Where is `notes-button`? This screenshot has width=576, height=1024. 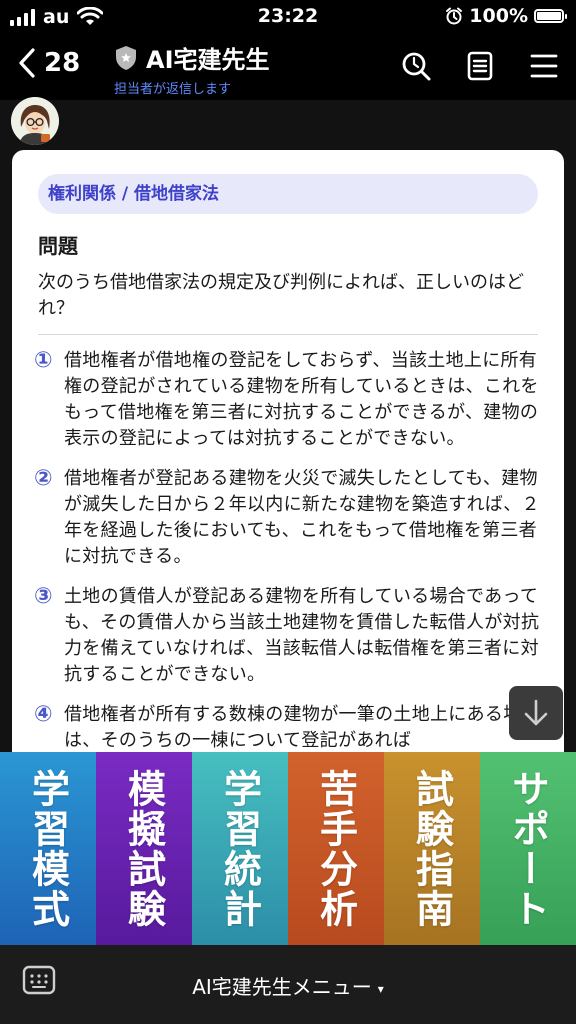
notes-button is located at coordinates (480, 66).